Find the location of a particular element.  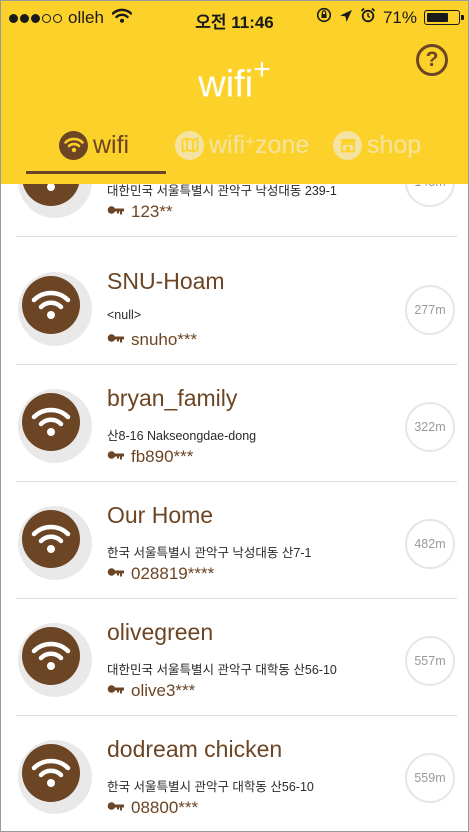

tab-wifi: wifi is located at coordinates (94, 145).